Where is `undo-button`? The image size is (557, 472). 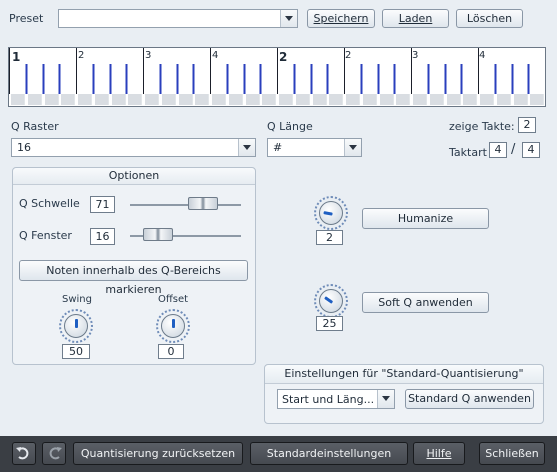
undo-button is located at coordinates (24, 453).